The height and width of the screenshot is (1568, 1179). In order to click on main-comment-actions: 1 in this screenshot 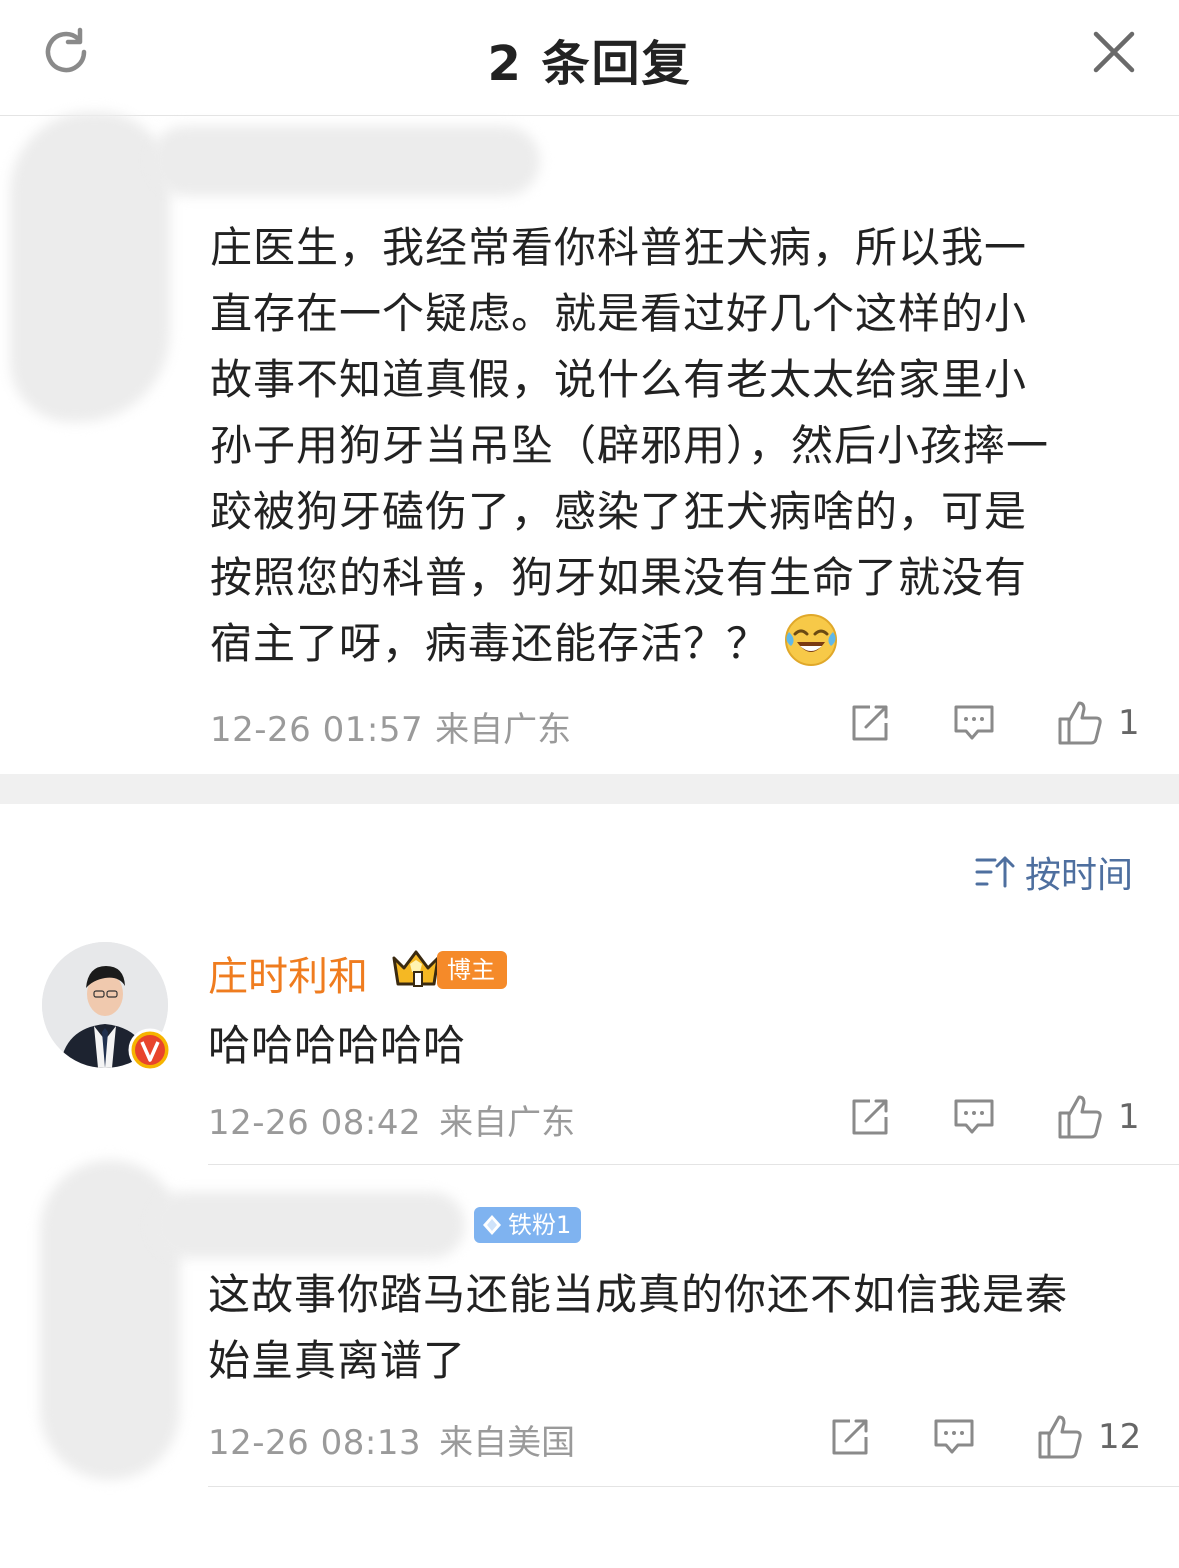, I will do `click(994, 723)`.